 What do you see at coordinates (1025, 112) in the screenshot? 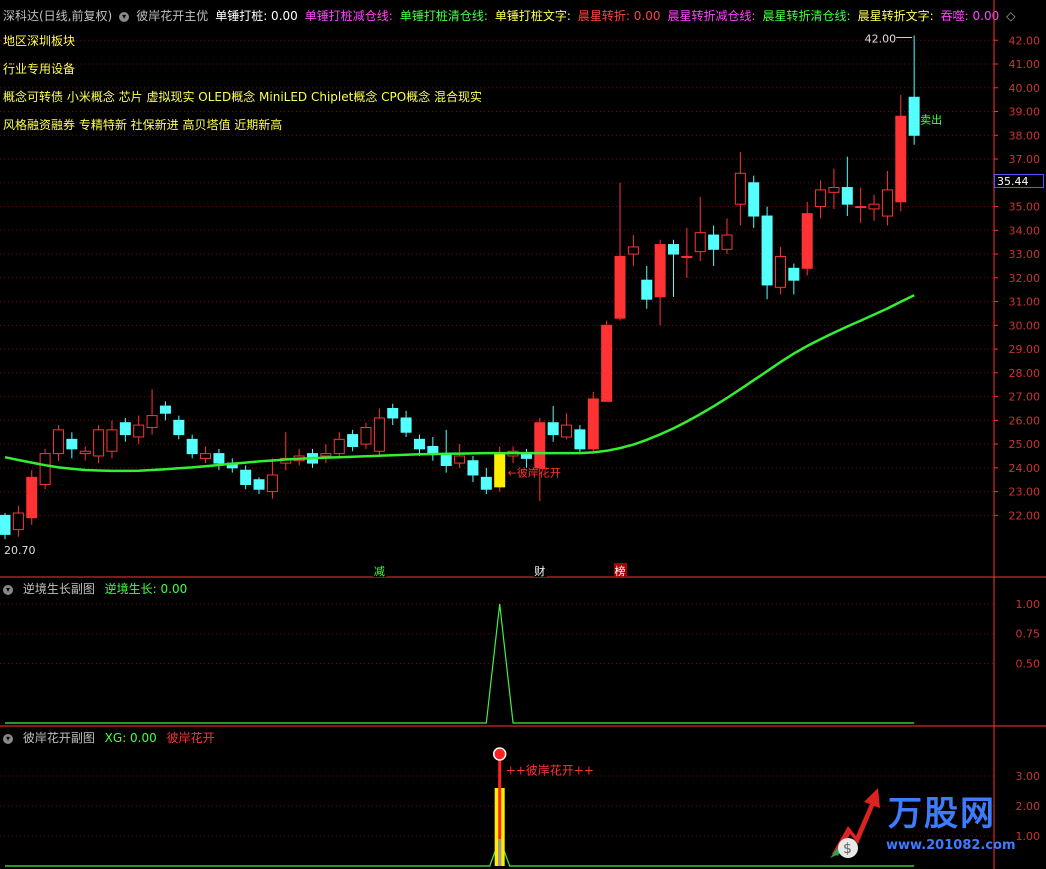
I see `y-tick-label: 39.00` at bounding box center [1025, 112].